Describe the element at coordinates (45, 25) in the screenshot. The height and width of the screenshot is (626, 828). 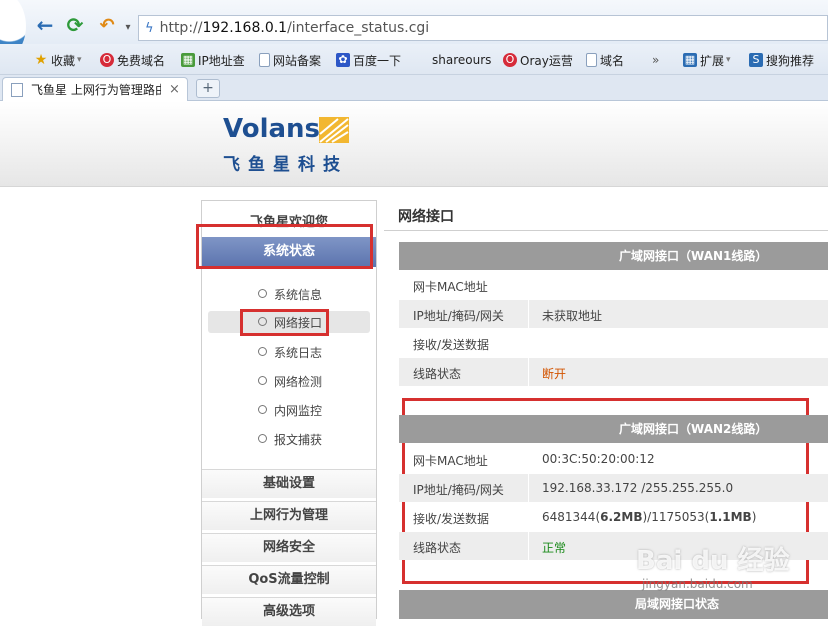
I see `back-icon: ←` at that location.